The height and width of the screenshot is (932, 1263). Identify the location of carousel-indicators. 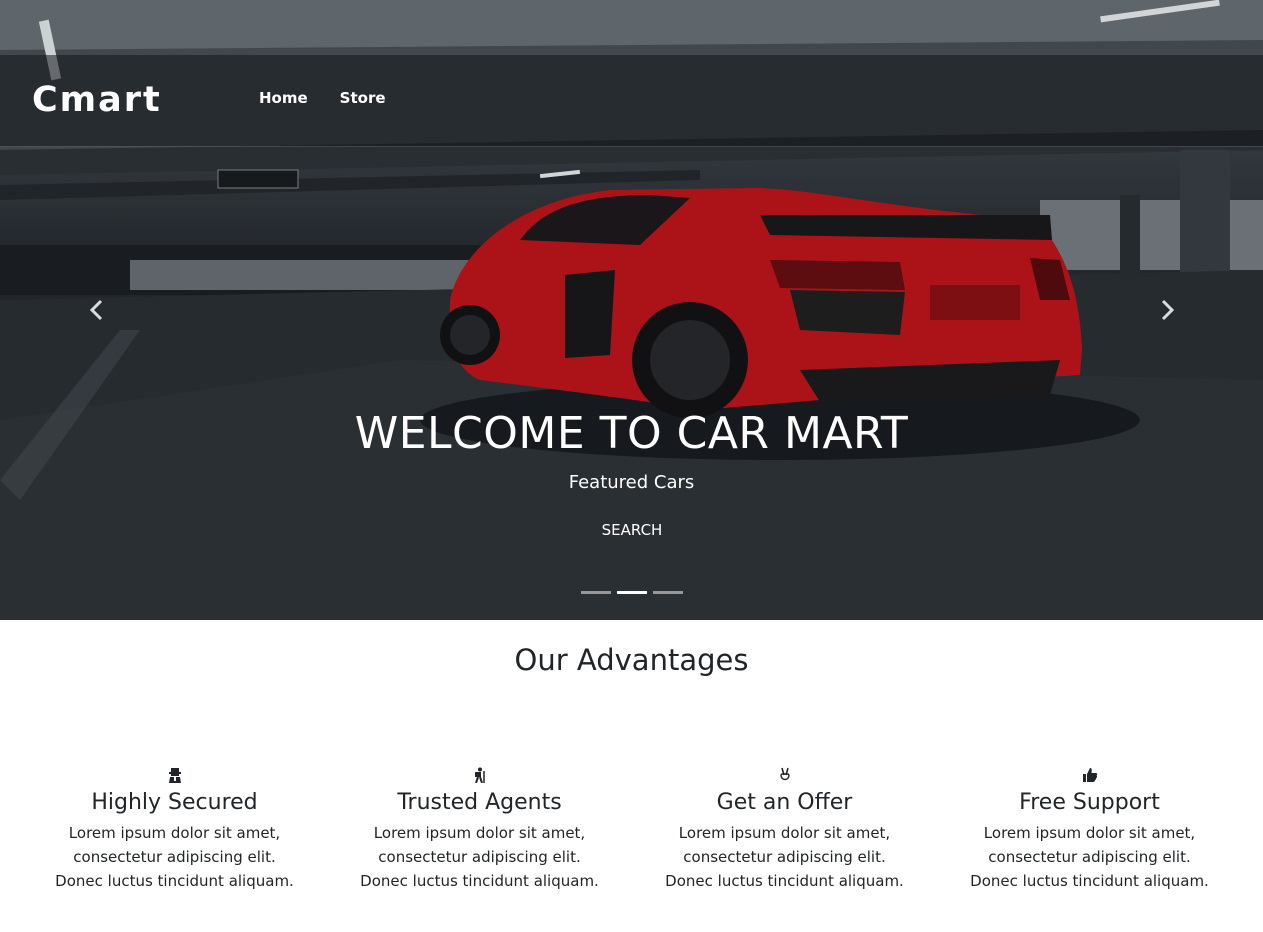
(632, 592).